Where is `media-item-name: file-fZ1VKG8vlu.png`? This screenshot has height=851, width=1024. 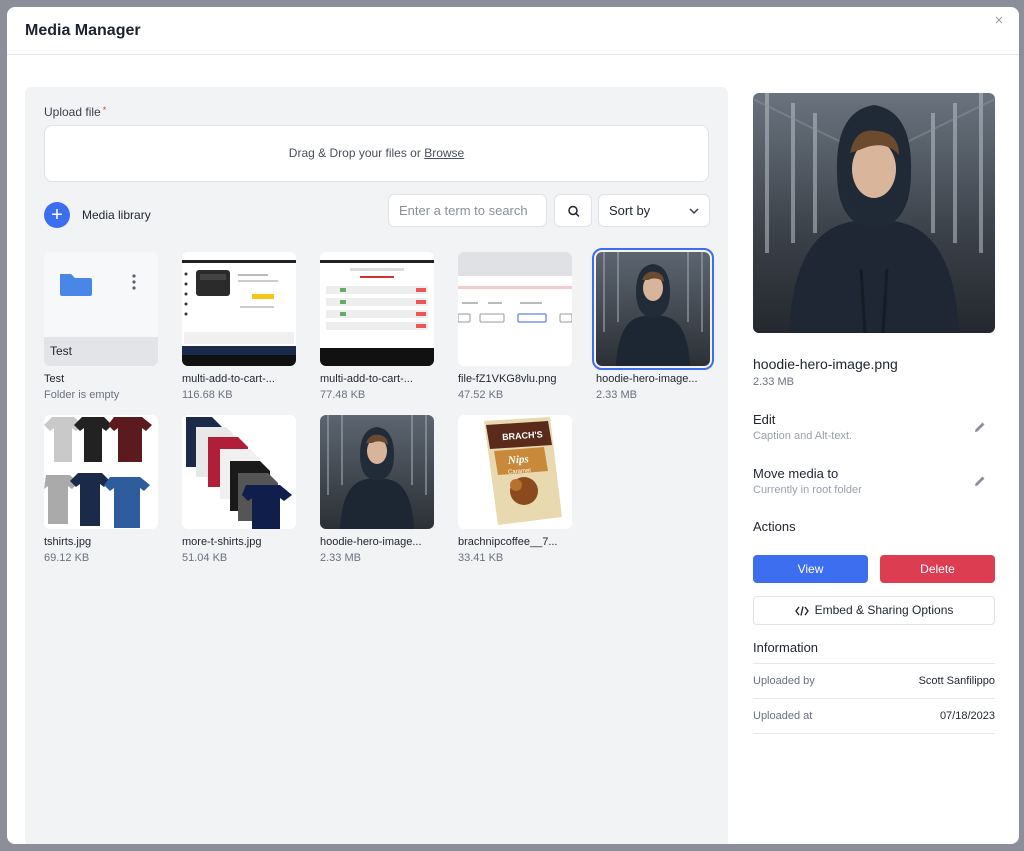 media-item-name: file-fZ1VKG8vlu.png is located at coordinates (507, 379).